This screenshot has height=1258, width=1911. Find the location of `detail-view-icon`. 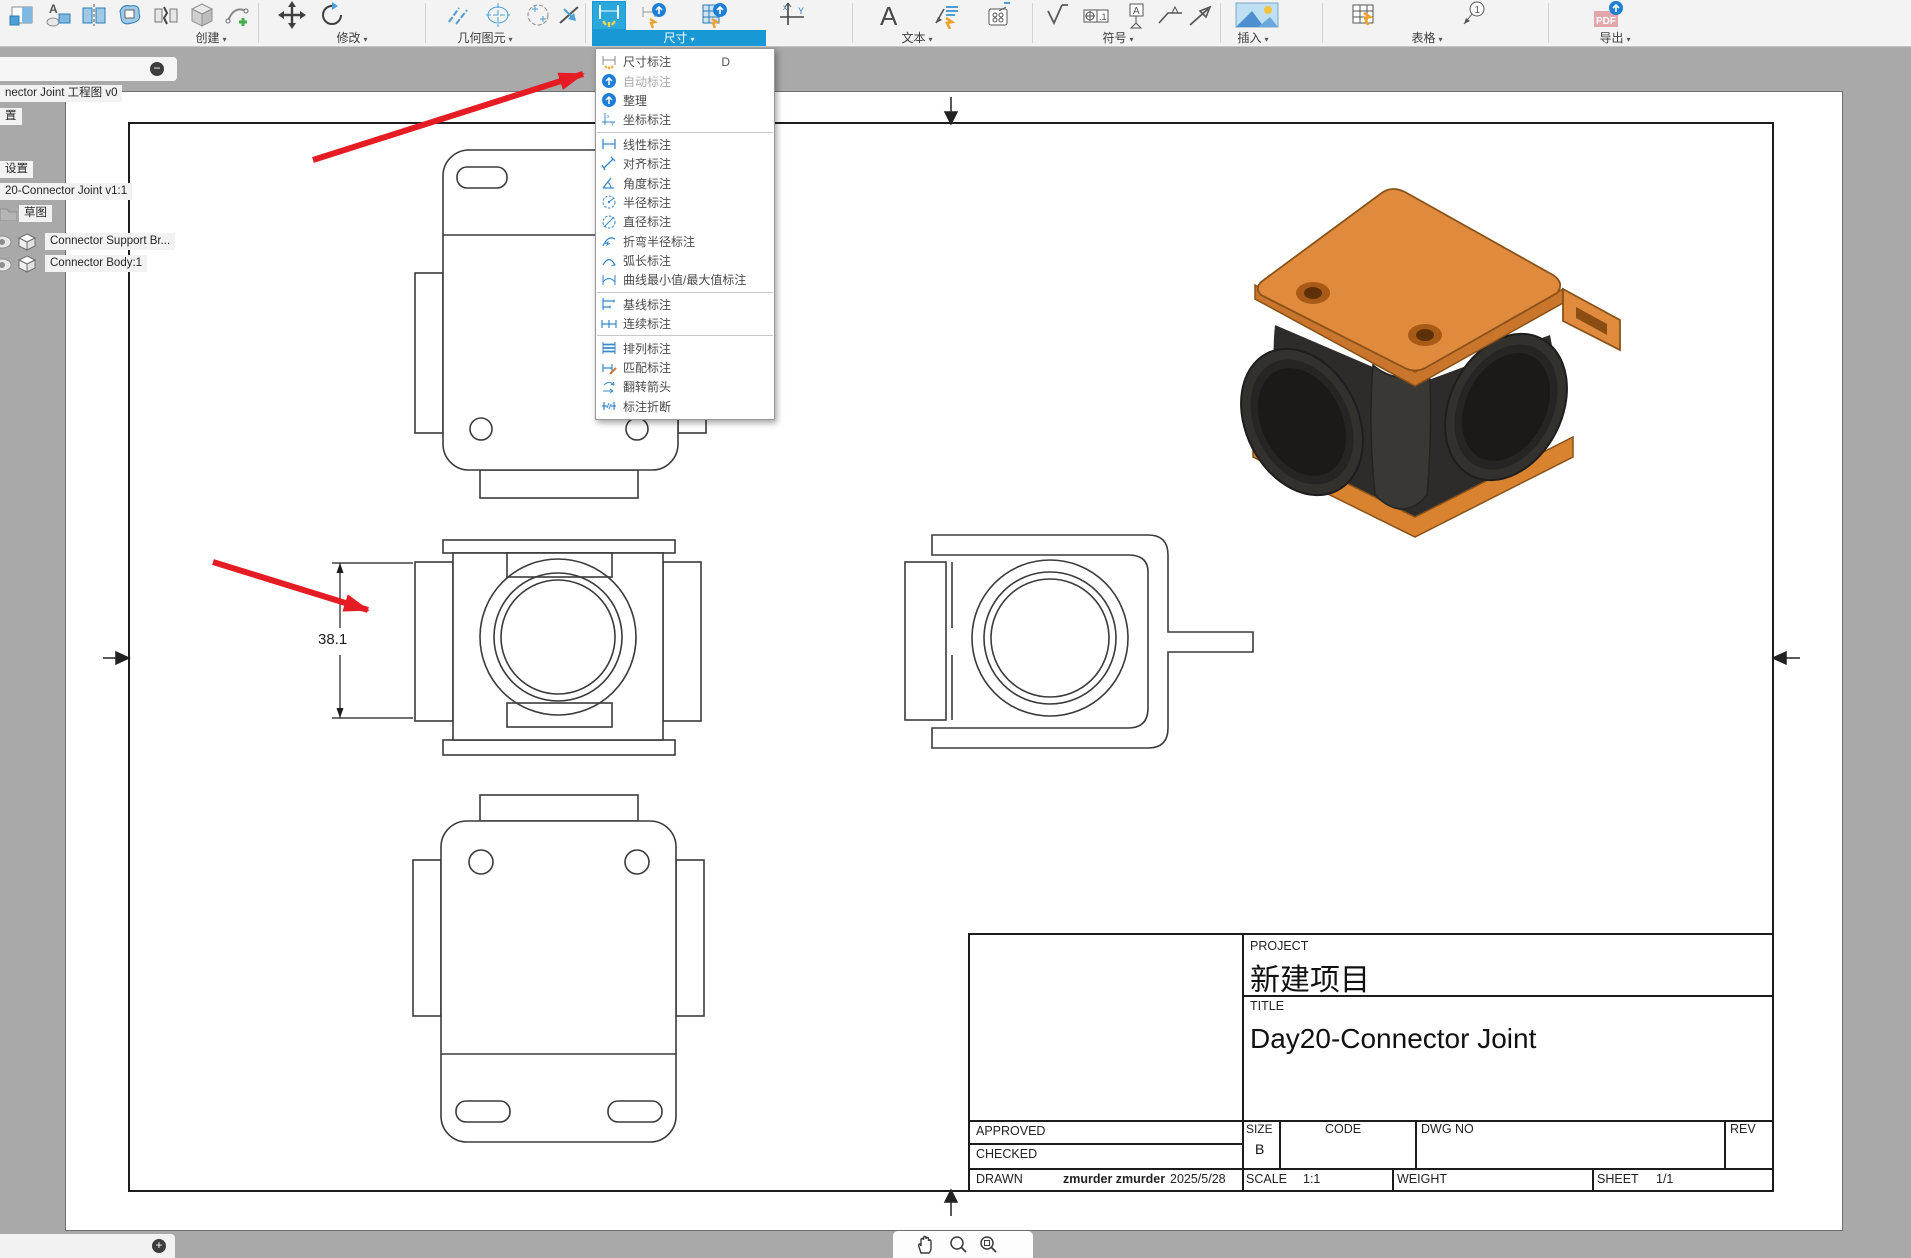

detail-view-icon is located at coordinates (130, 15).